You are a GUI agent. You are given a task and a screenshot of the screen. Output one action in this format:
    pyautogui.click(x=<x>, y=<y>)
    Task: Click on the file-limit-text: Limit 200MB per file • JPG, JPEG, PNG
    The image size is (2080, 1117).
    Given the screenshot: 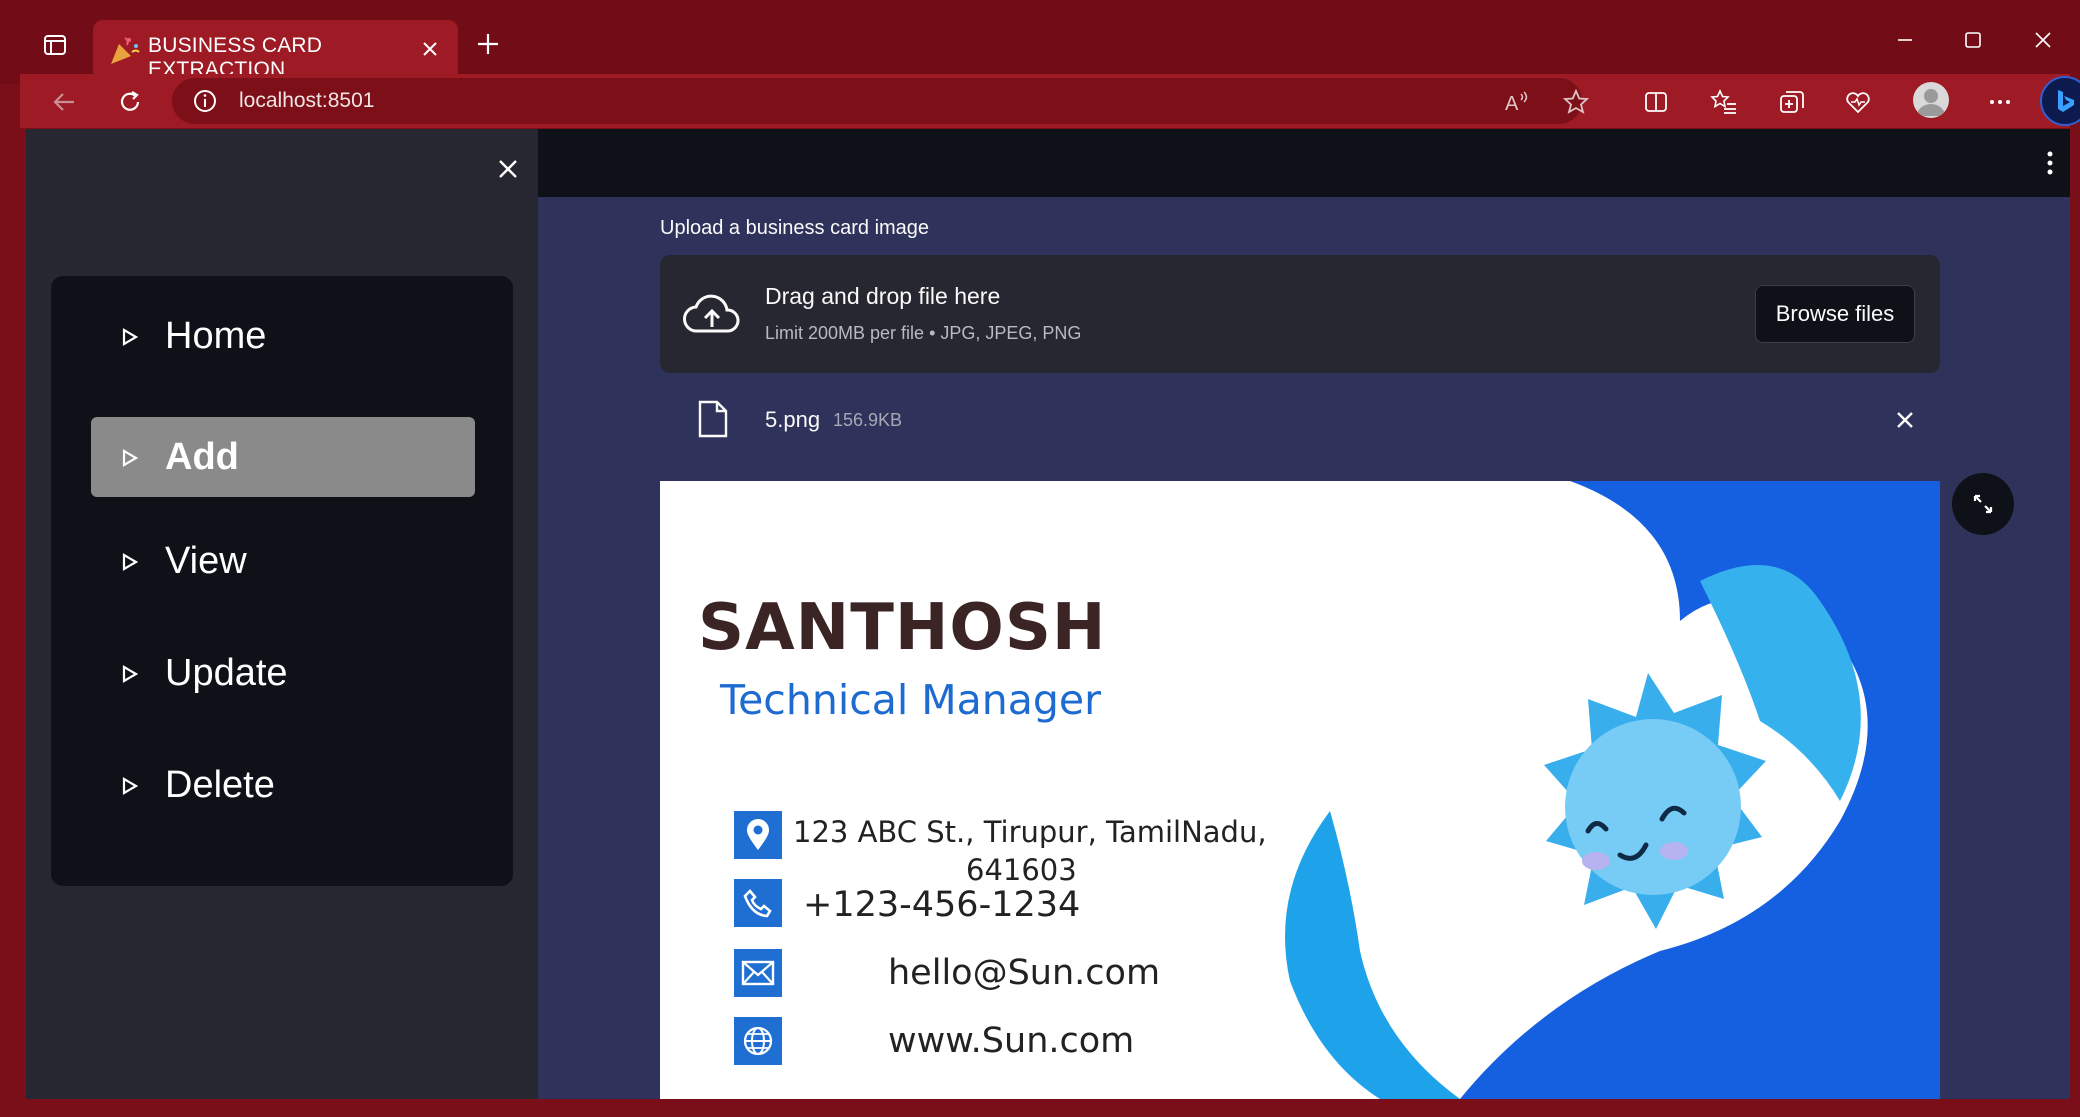 What is the action you would take?
    pyautogui.click(x=923, y=333)
    